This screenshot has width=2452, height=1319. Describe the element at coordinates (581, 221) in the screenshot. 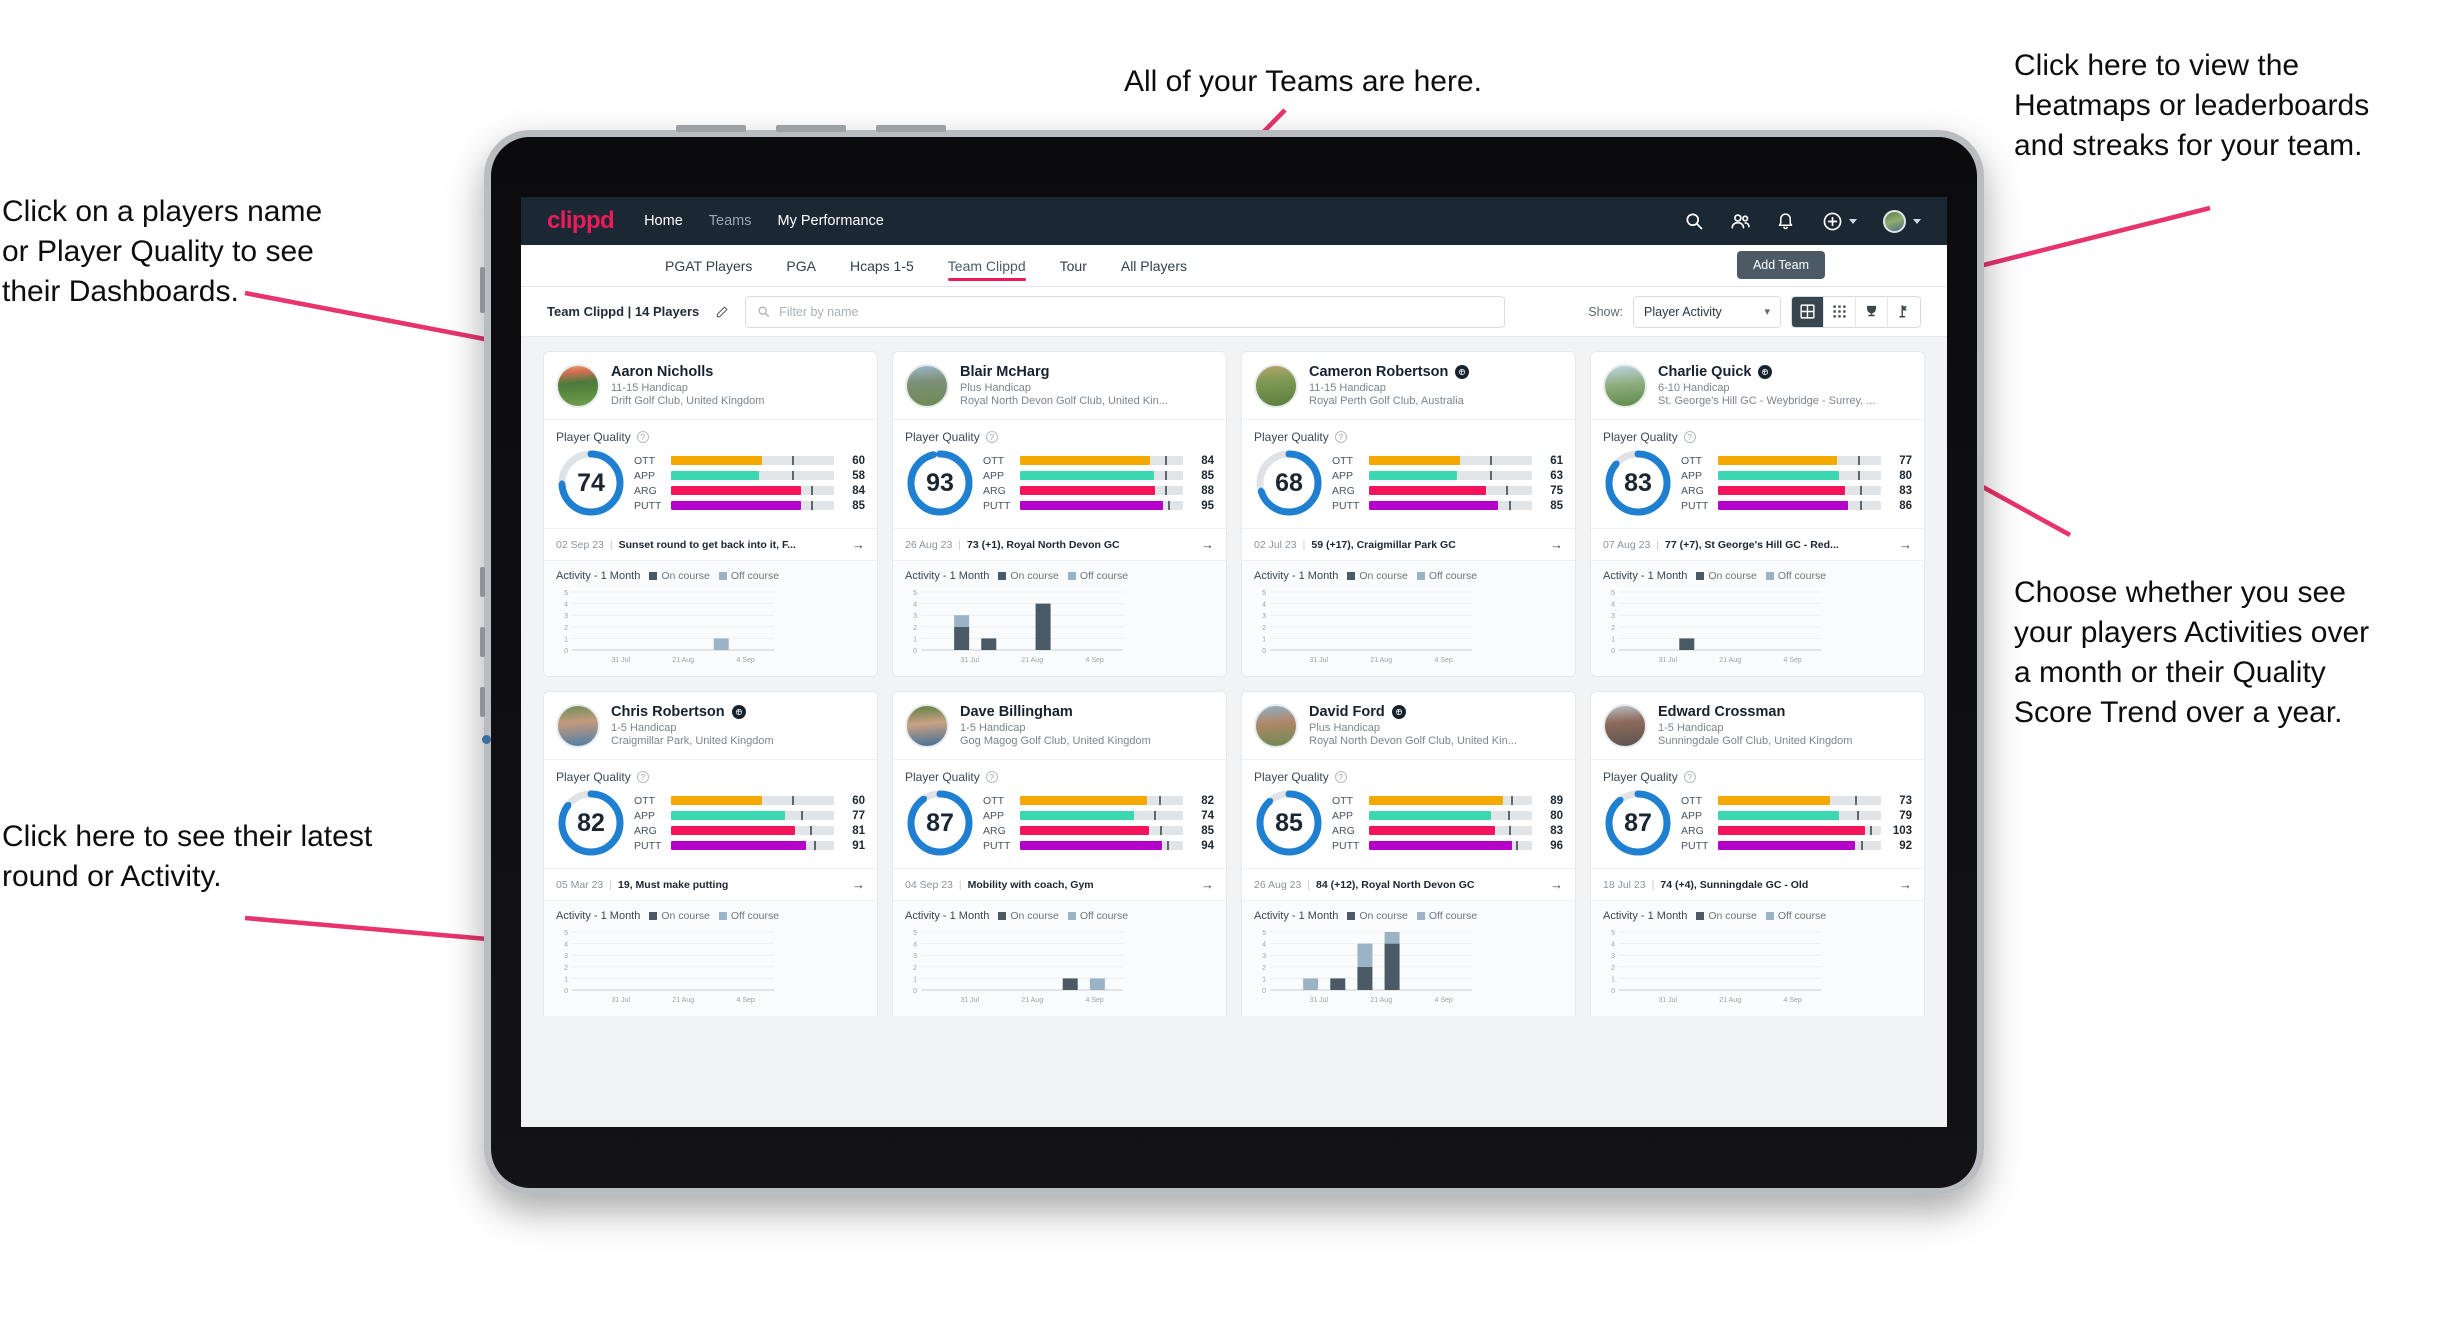

I see `clippd-logo: clippd` at that location.